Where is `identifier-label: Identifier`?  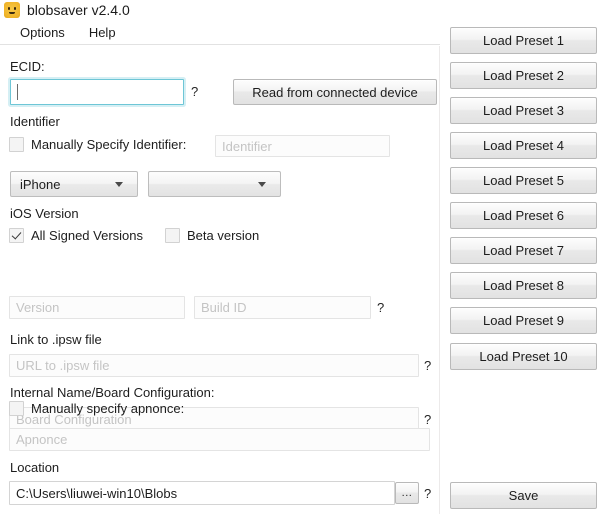 identifier-label: Identifier is located at coordinates (35, 121).